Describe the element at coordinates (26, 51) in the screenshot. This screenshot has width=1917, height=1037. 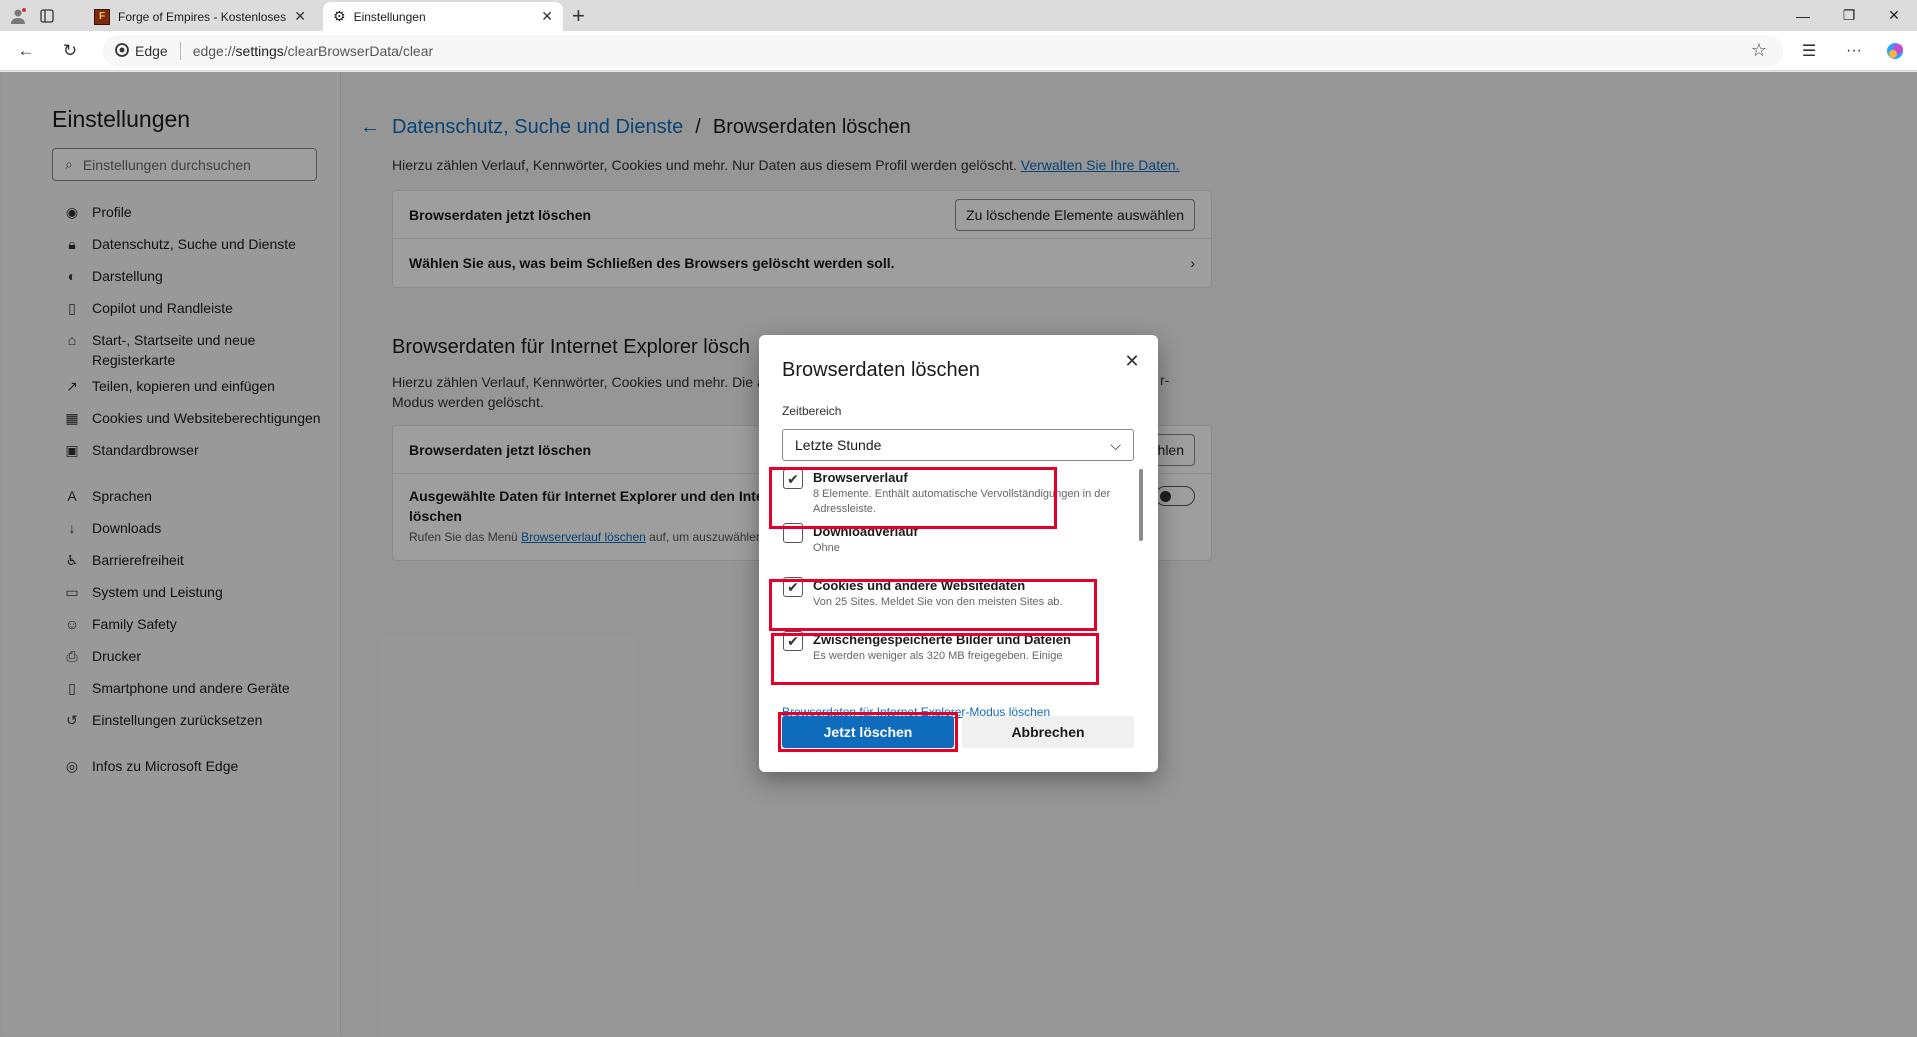
I see `back-button: ←` at that location.